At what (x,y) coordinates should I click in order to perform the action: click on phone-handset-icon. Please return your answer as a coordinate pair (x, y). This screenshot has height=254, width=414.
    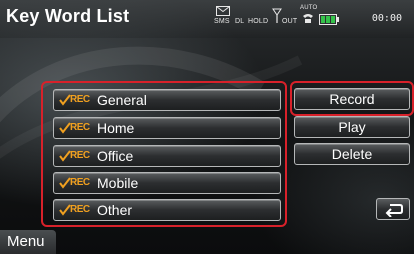
    Looking at the image, I should click on (308, 18).